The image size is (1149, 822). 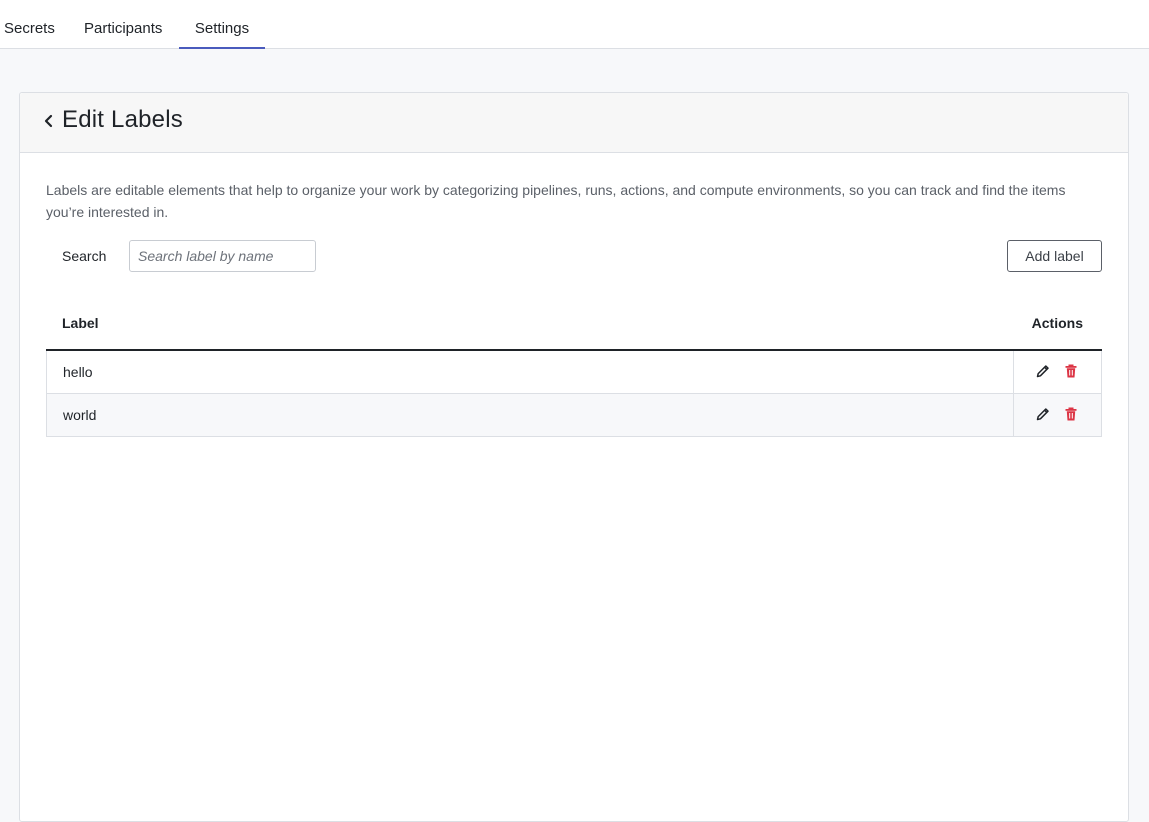 What do you see at coordinates (574, 415) in the screenshot?
I see `table-row: world` at bounding box center [574, 415].